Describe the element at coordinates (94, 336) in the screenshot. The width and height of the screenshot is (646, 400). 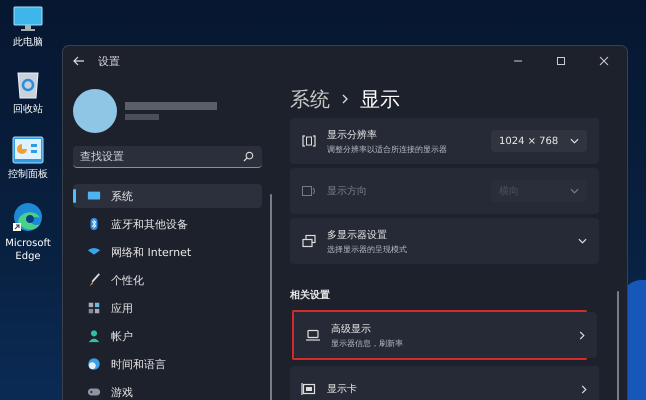
I see `person-icon` at that location.